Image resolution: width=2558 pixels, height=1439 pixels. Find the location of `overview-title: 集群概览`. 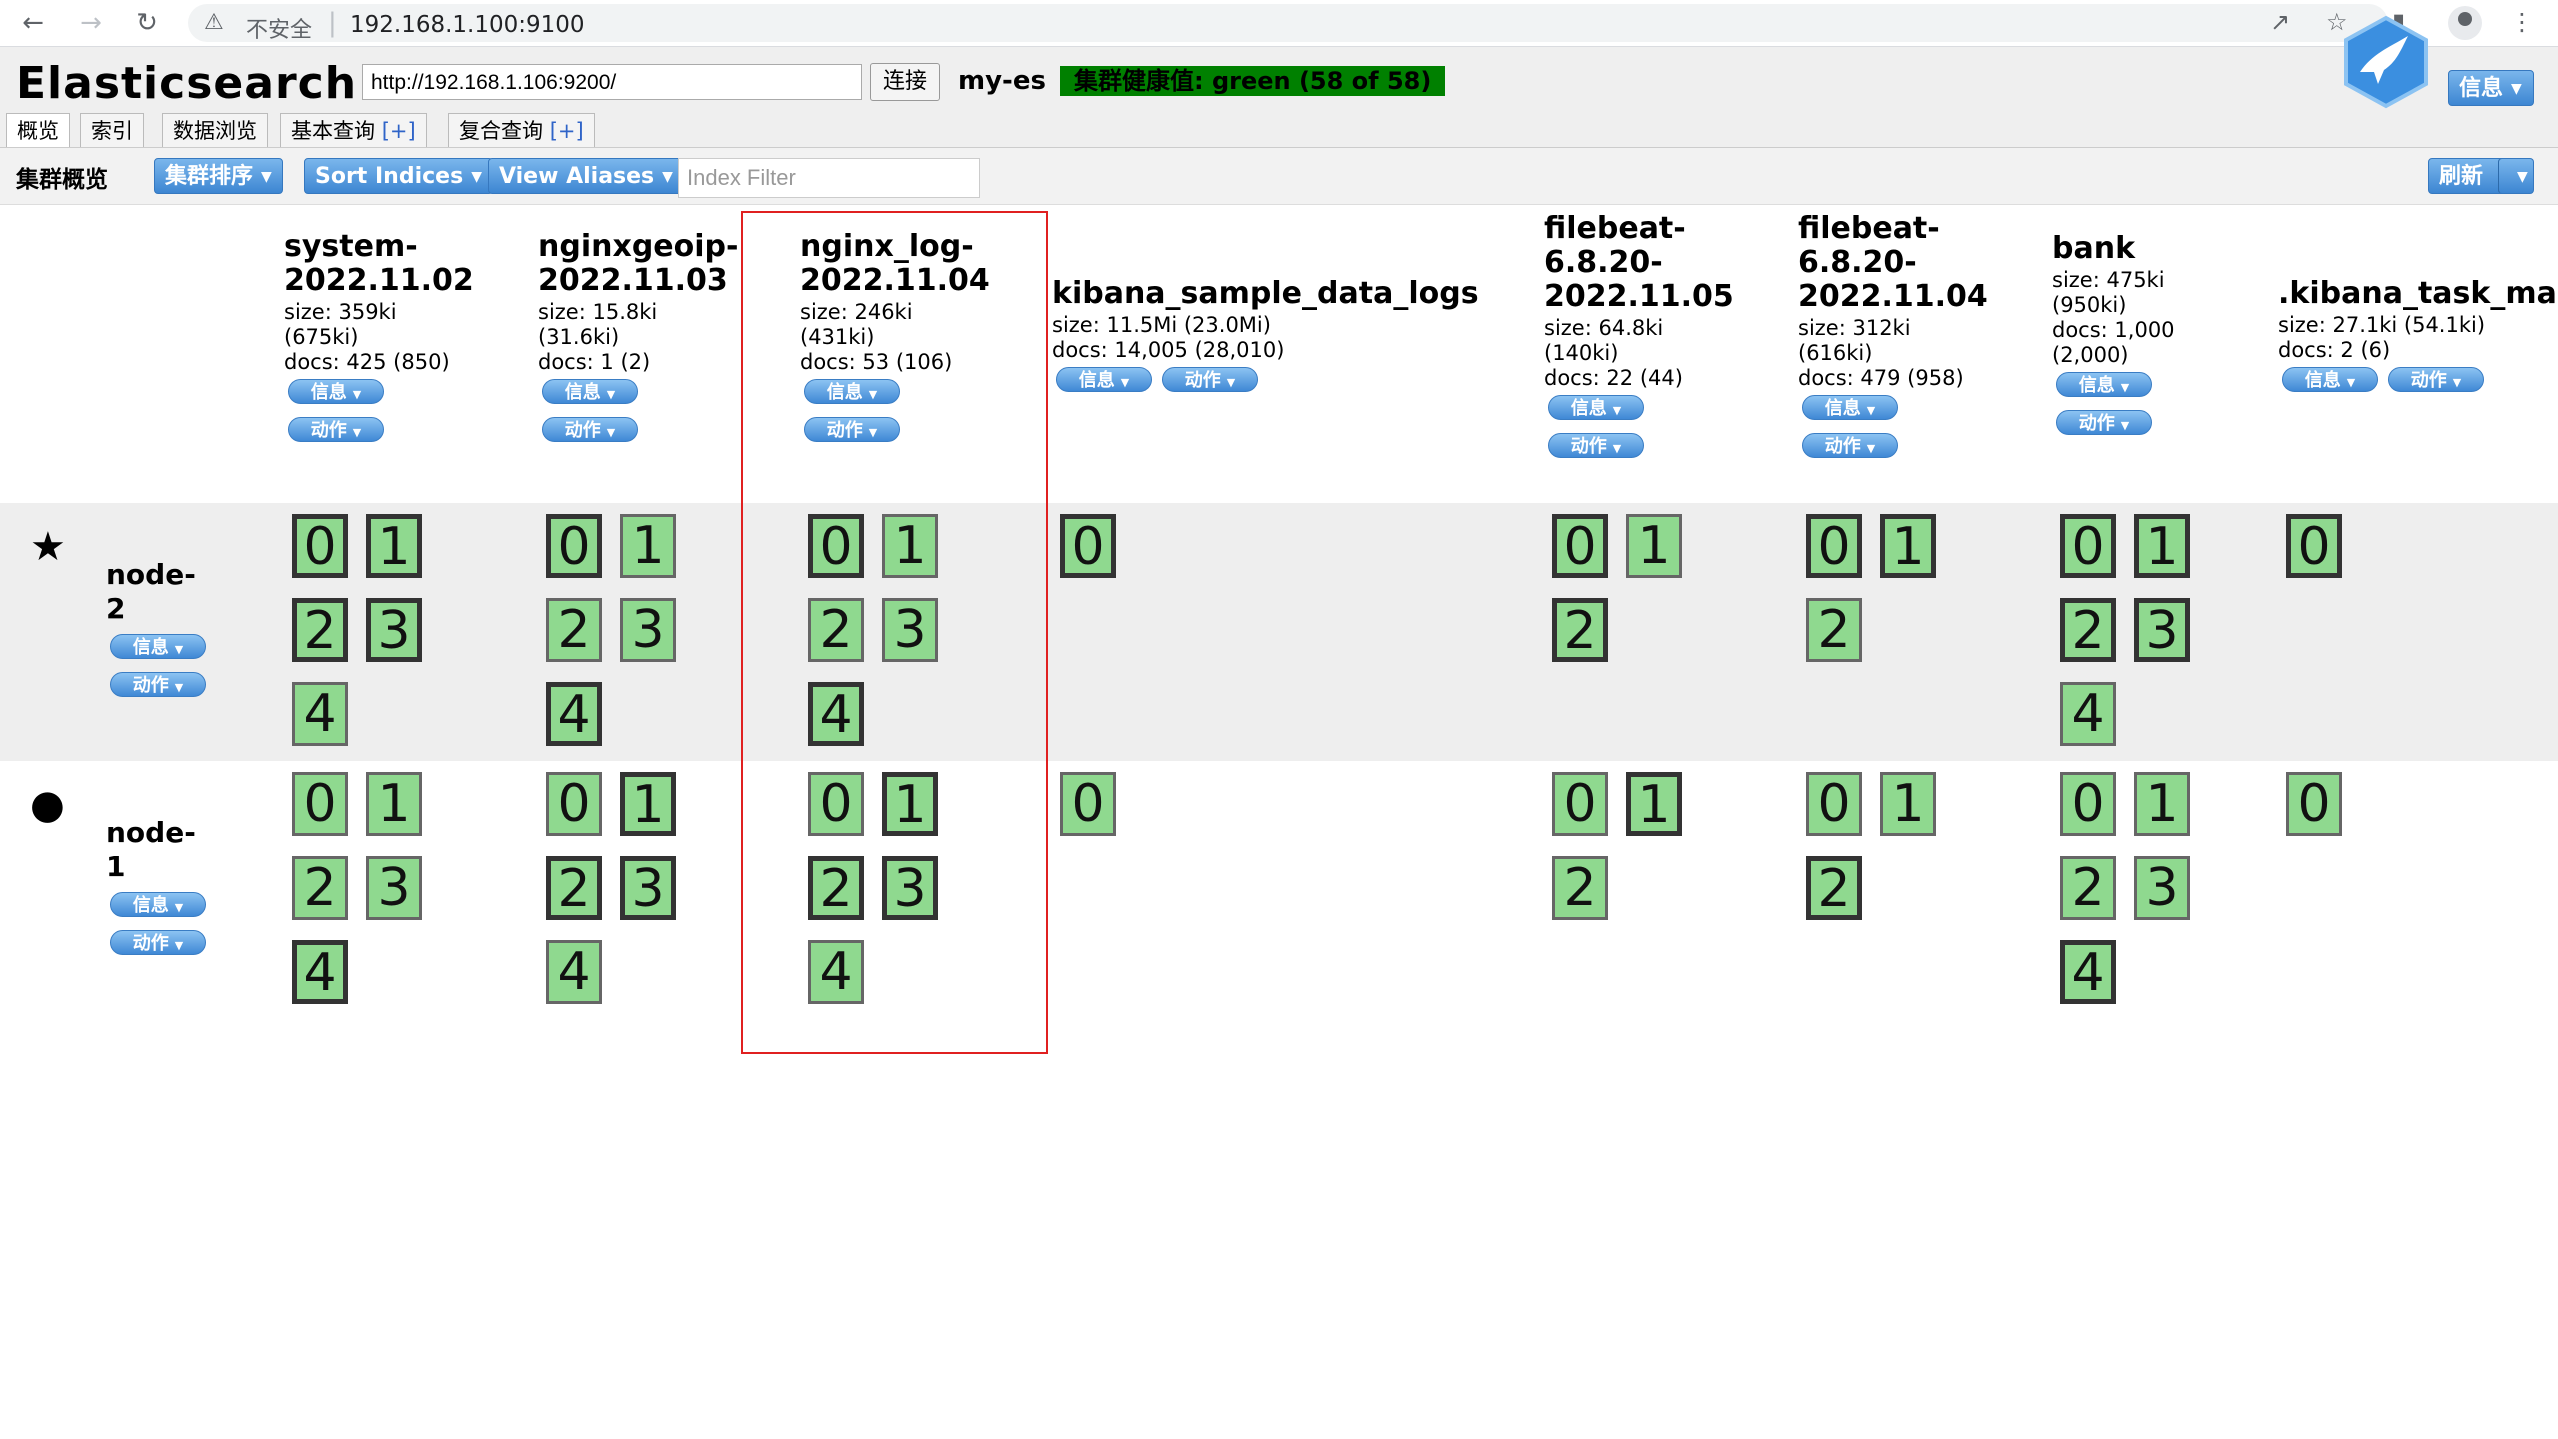

overview-title: 集群概览 is located at coordinates (62, 180).